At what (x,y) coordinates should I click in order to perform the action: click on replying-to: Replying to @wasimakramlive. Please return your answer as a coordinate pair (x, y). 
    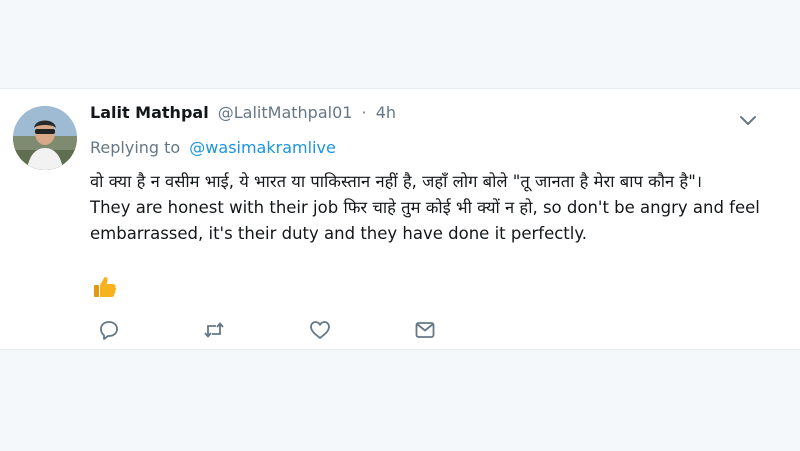
    Looking at the image, I should click on (213, 147).